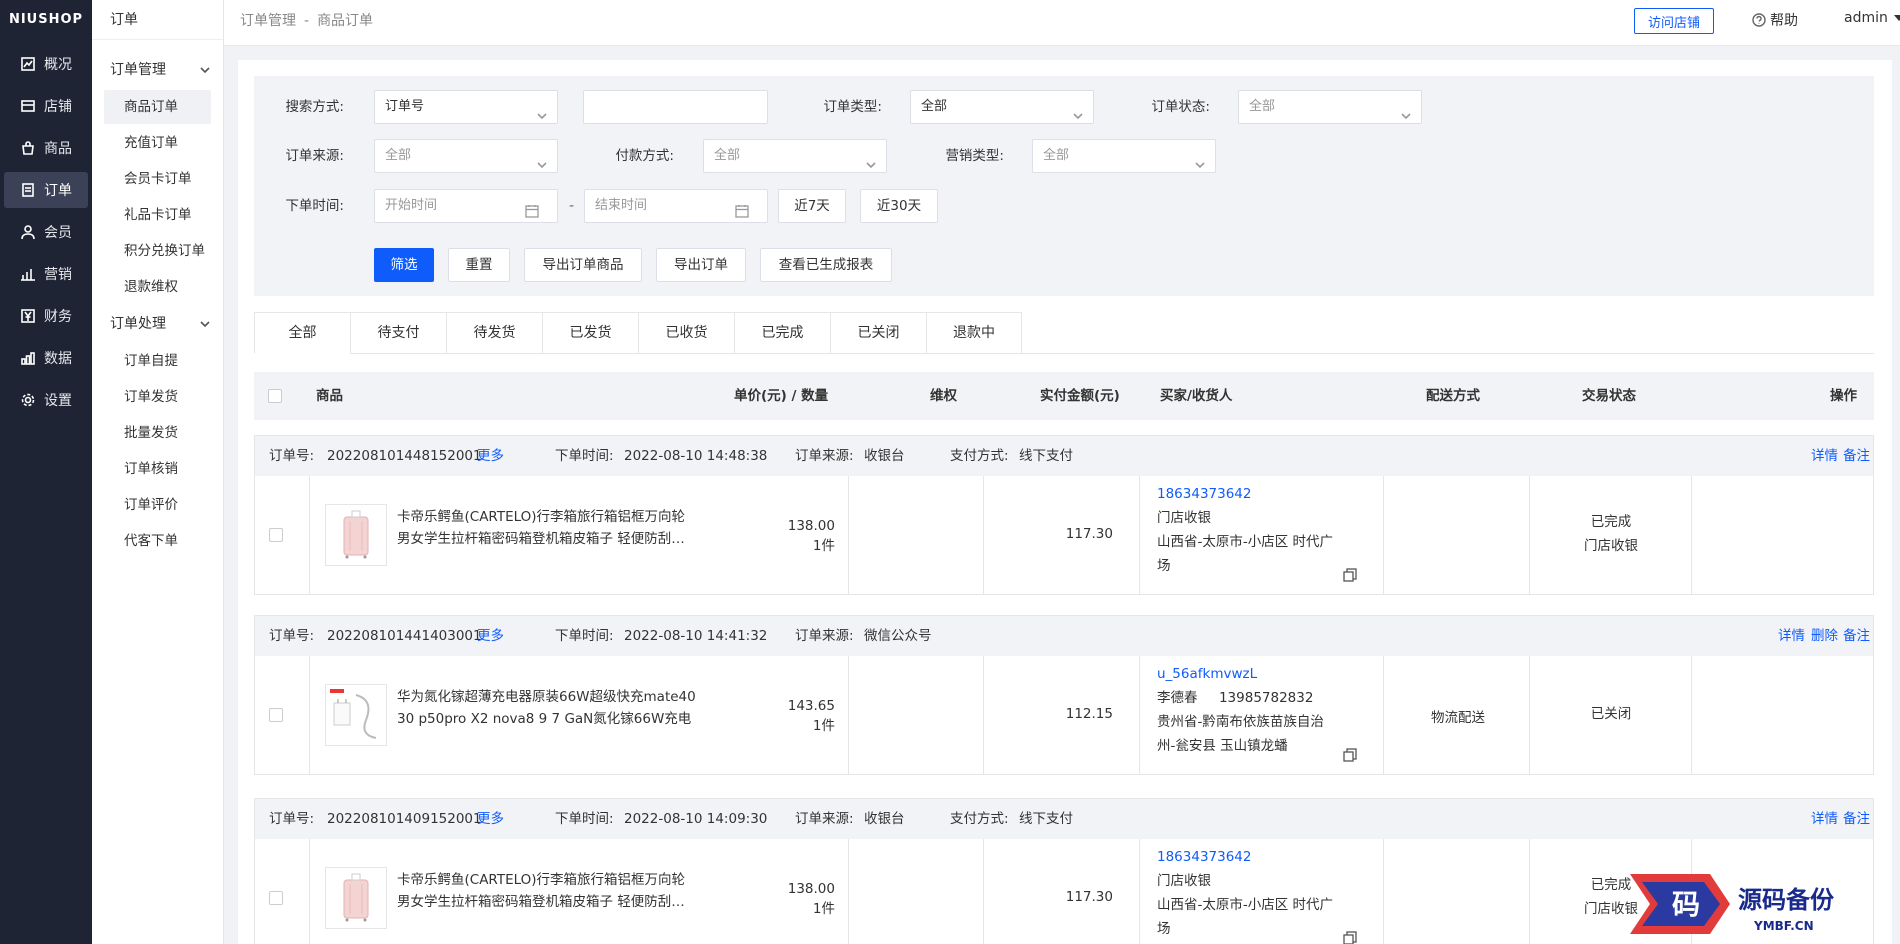 Image resolution: width=1900 pixels, height=944 pixels. I want to click on last-30-days-button: 近30天, so click(899, 206).